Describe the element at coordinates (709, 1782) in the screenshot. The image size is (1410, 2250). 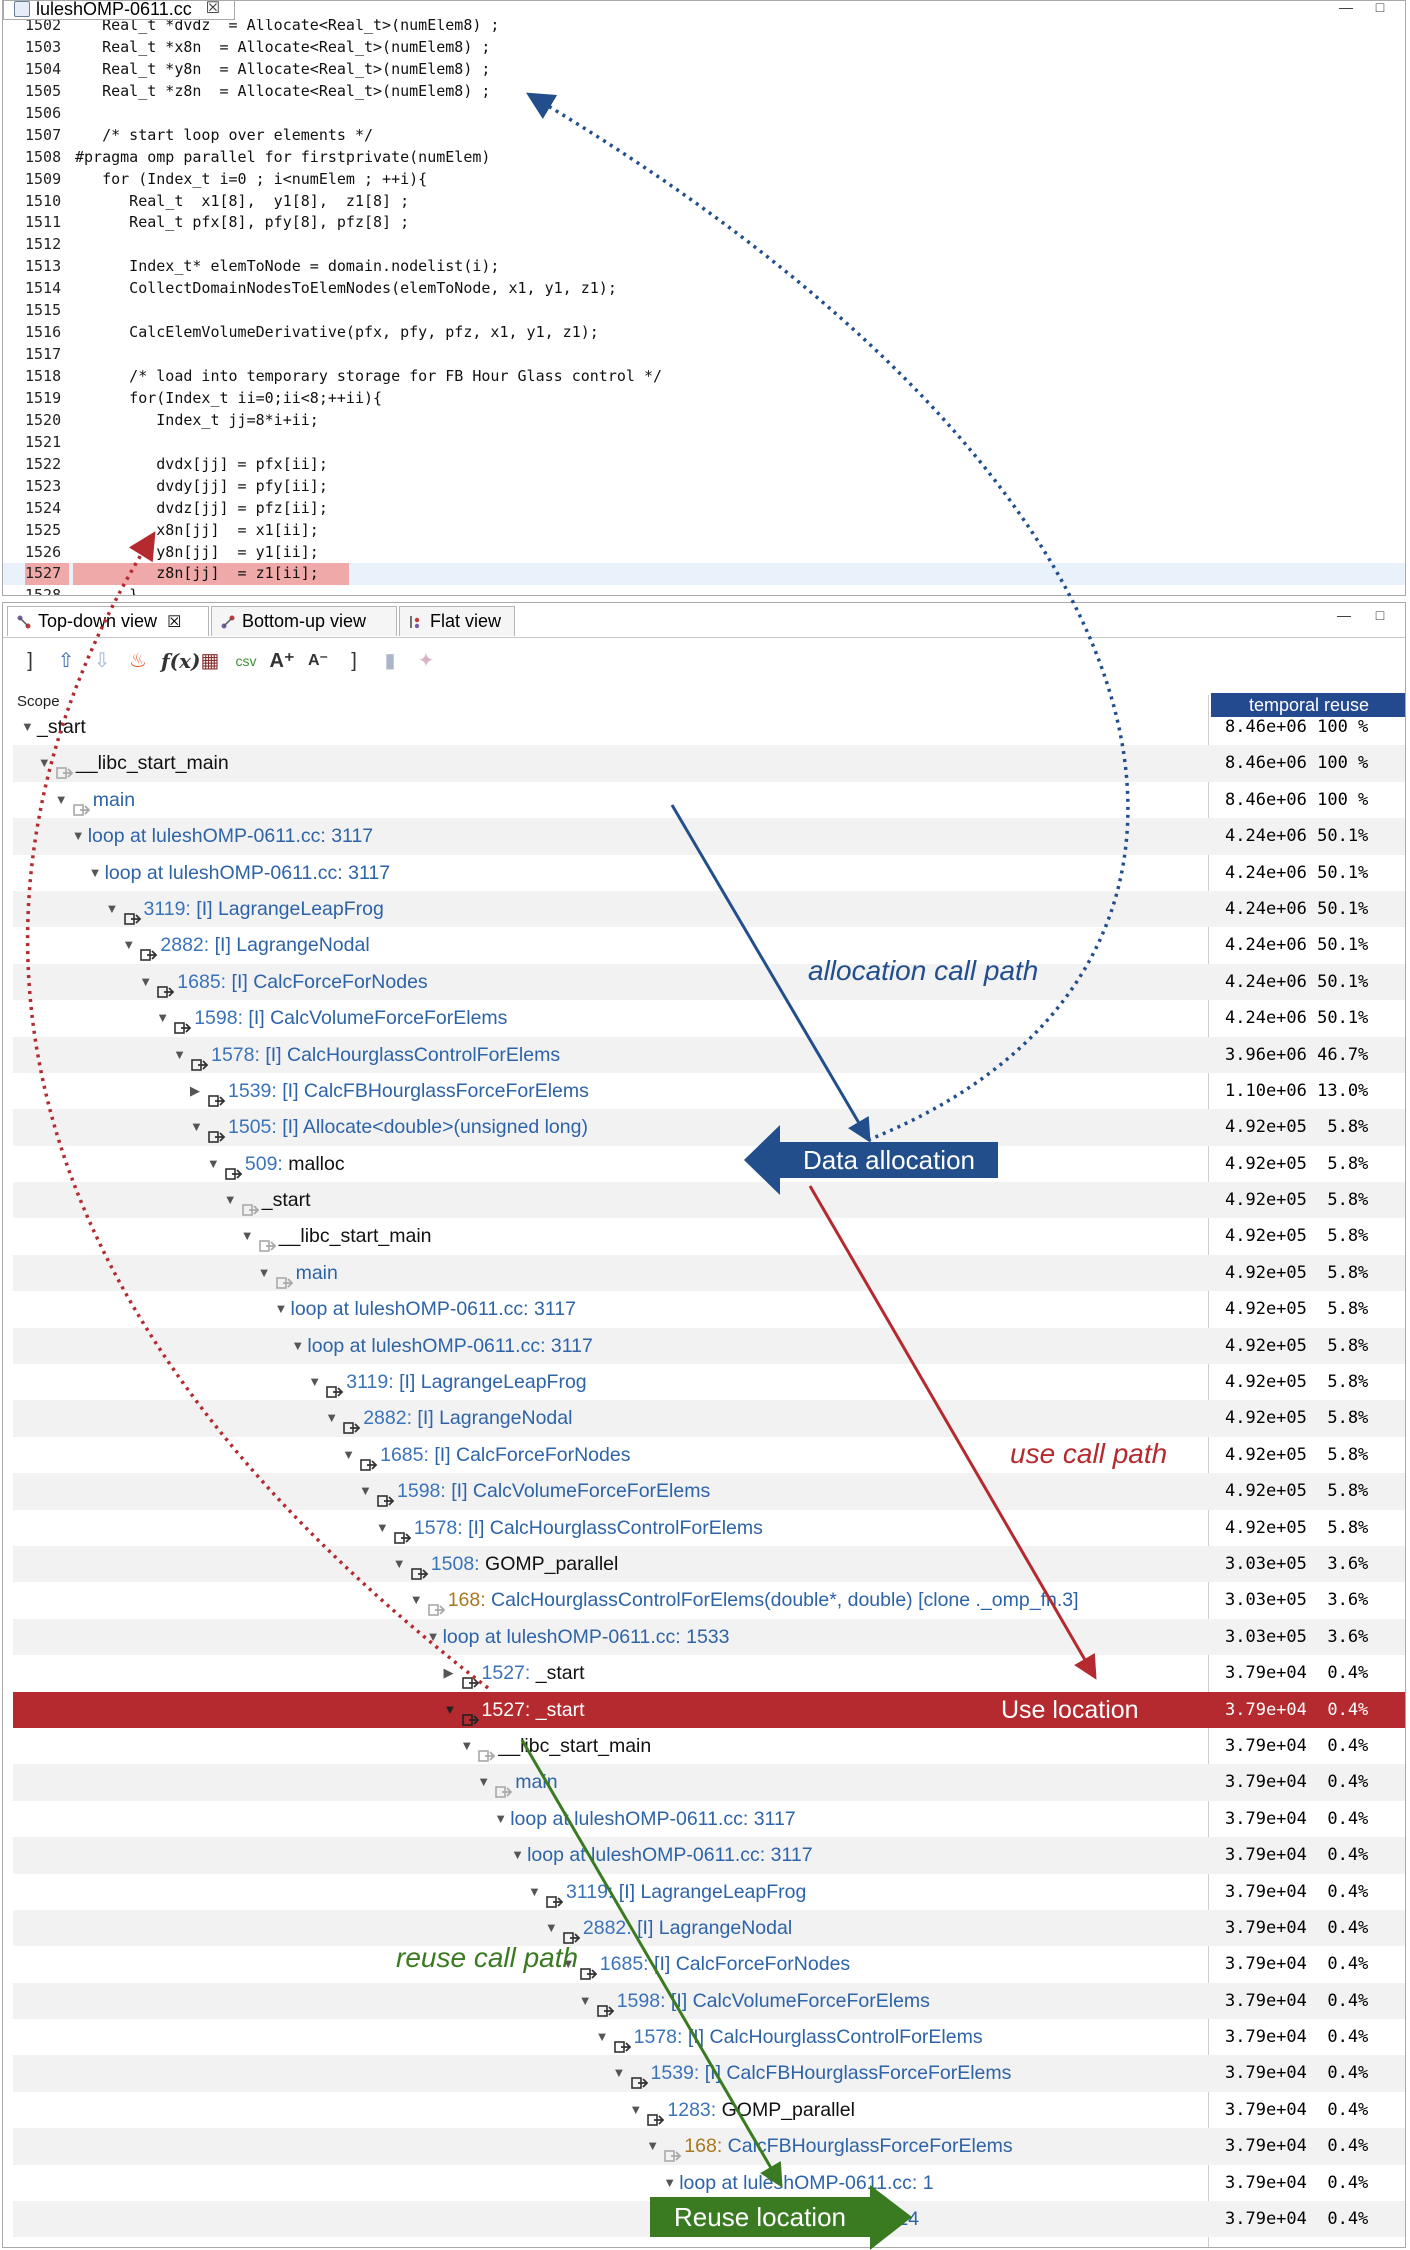
I see `tree-row: ▼ main 3.79e+04 0.4%` at that location.